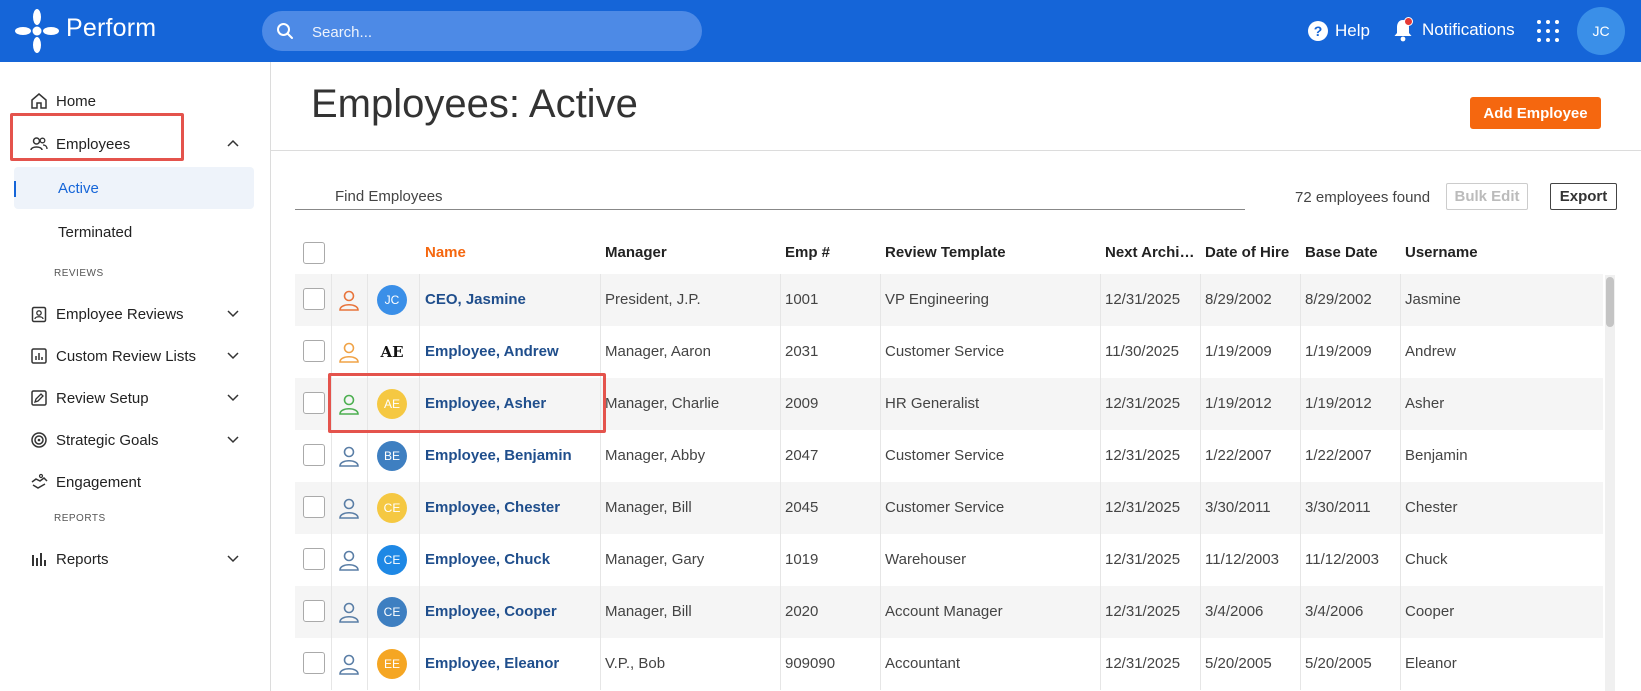  Describe the element at coordinates (492, 507) in the screenshot. I see `employee-name-link: Employee, Chester` at that location.